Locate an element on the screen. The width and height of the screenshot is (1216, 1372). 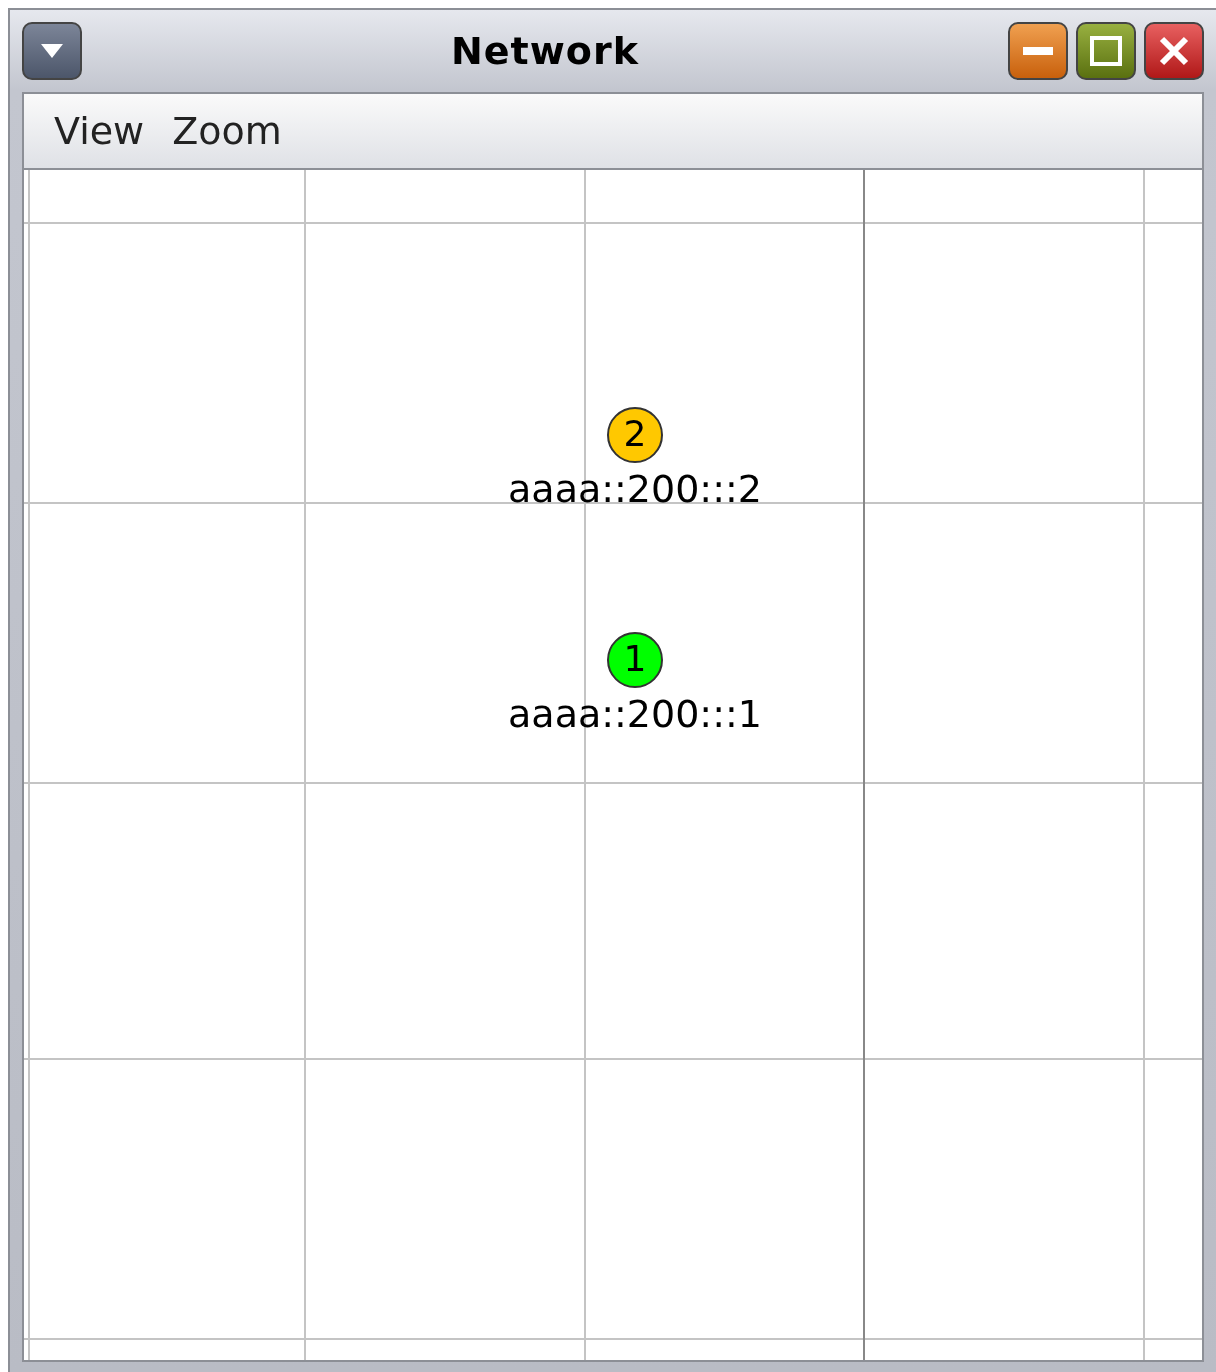
close-button is located at coordinates (1174, 51).